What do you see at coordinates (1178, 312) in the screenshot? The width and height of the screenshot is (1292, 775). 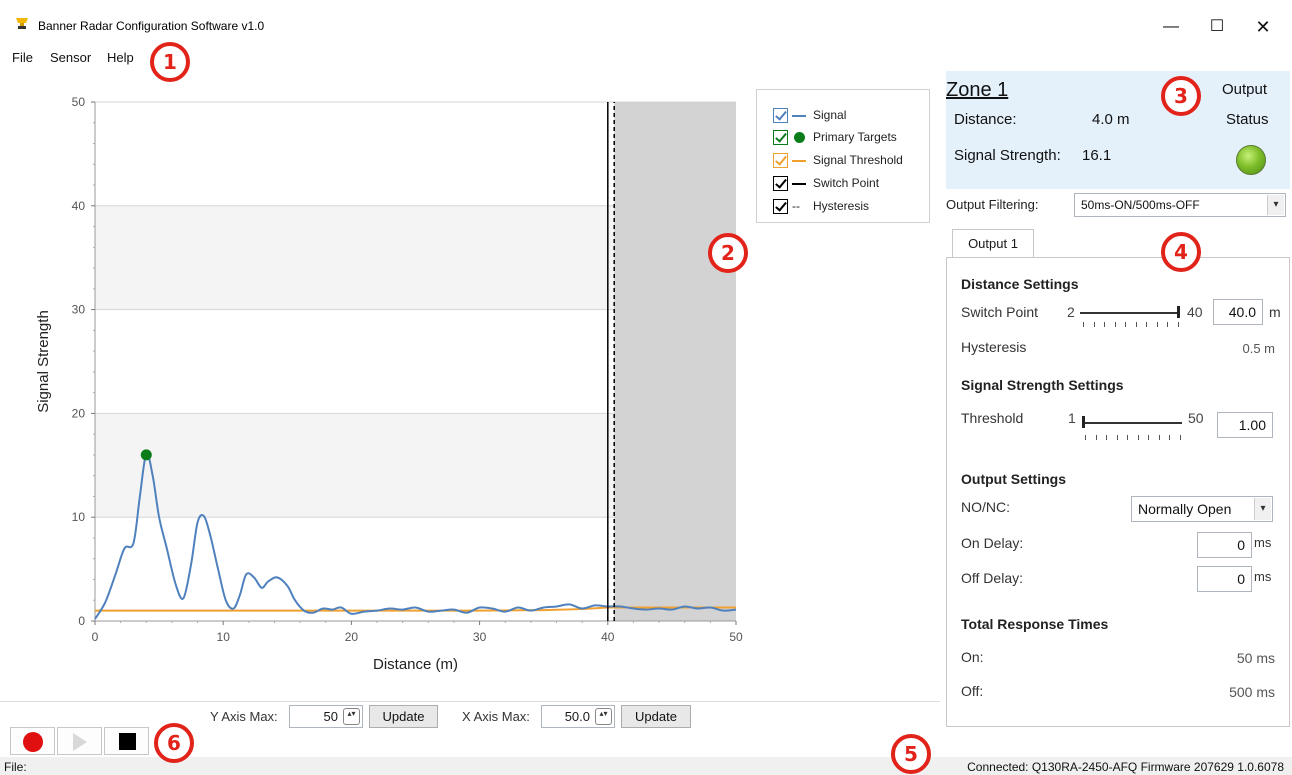 I see `switch-point-slider-thumb` at bounding box center [1178, 312].